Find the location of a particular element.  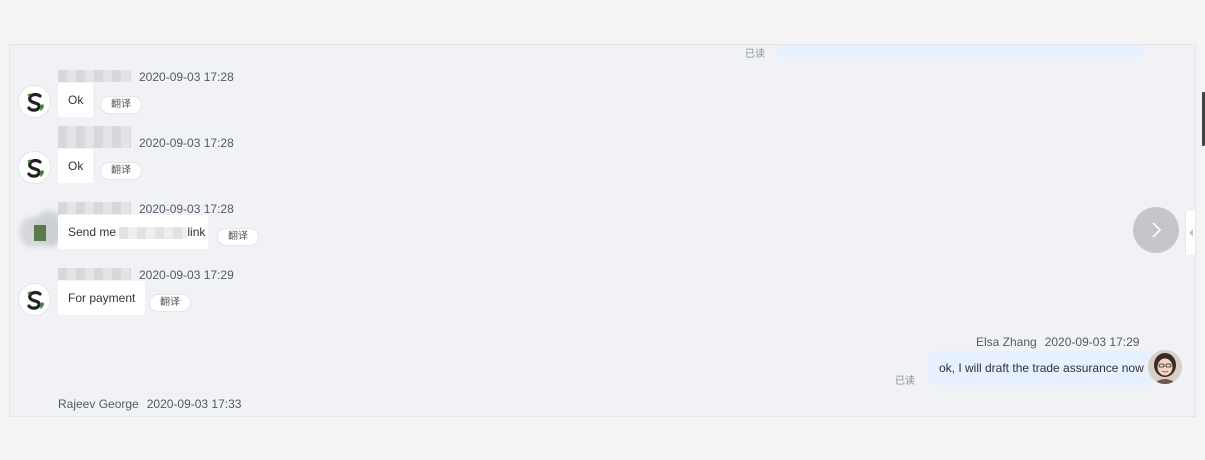

message-time: 2020-09-03 17:33 is located at coordinates (194, 404).